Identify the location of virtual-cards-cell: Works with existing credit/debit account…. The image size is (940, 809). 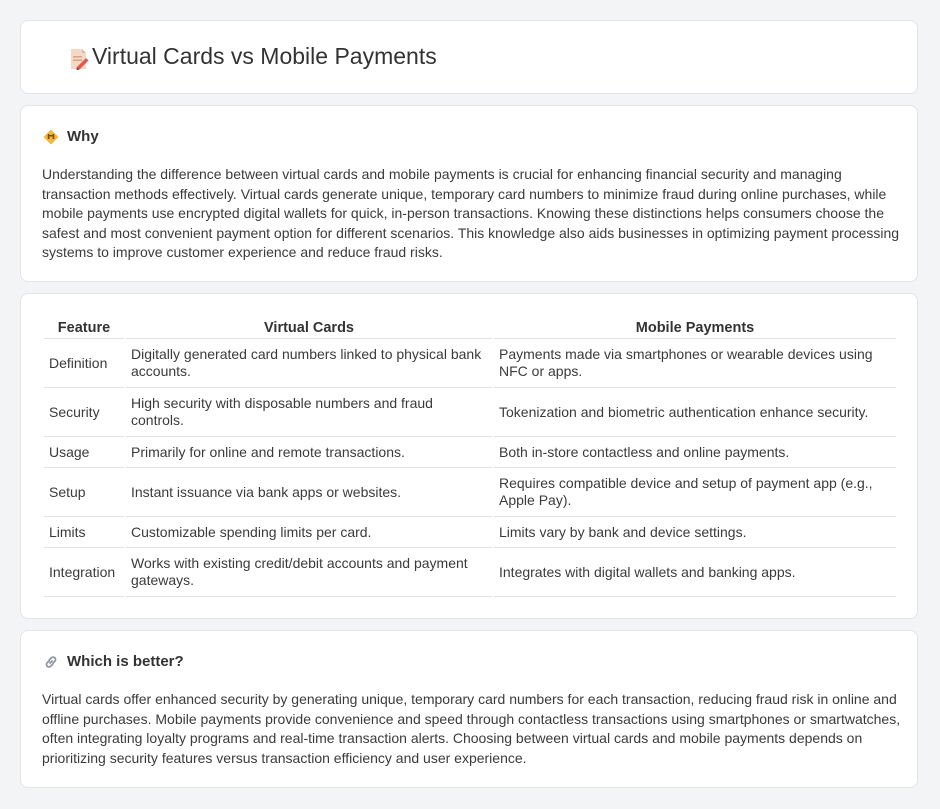
(309, 572).